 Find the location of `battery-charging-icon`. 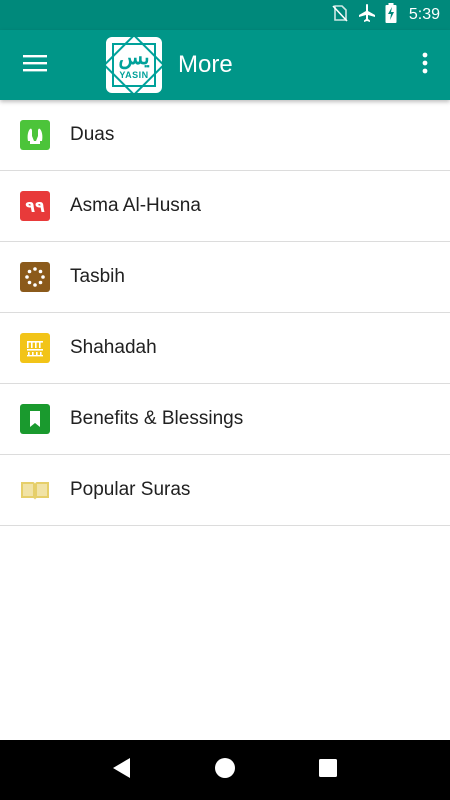

battery-charging-icon is located at coordinates (391, 15).